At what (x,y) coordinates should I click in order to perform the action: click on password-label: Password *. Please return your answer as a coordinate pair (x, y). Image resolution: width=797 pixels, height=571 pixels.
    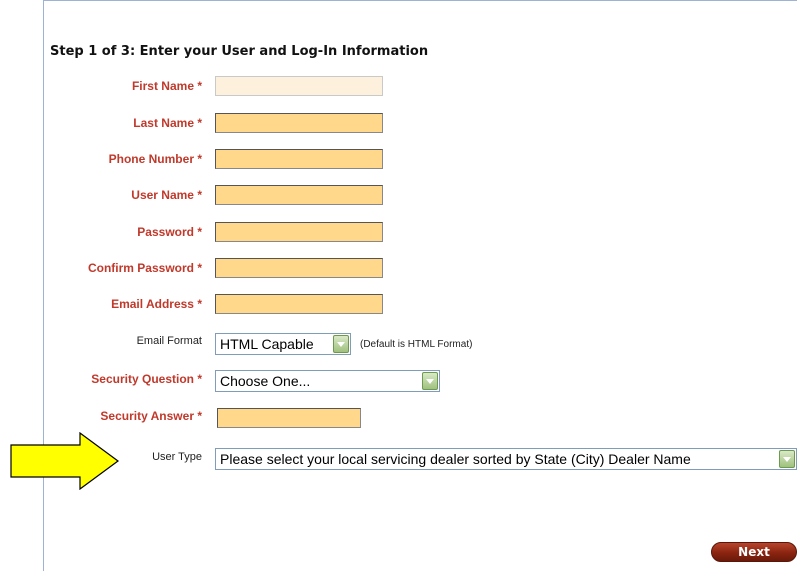
    Looking at the image, I should click on (169, 232).